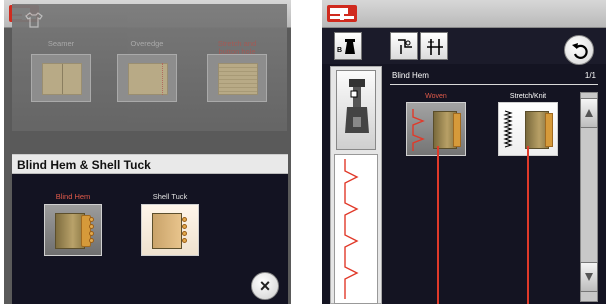 The image size is (608, 304). Describe the element at coordinates (418, 130) in the screenshot. I see `woven-stitch-icon` at that location.